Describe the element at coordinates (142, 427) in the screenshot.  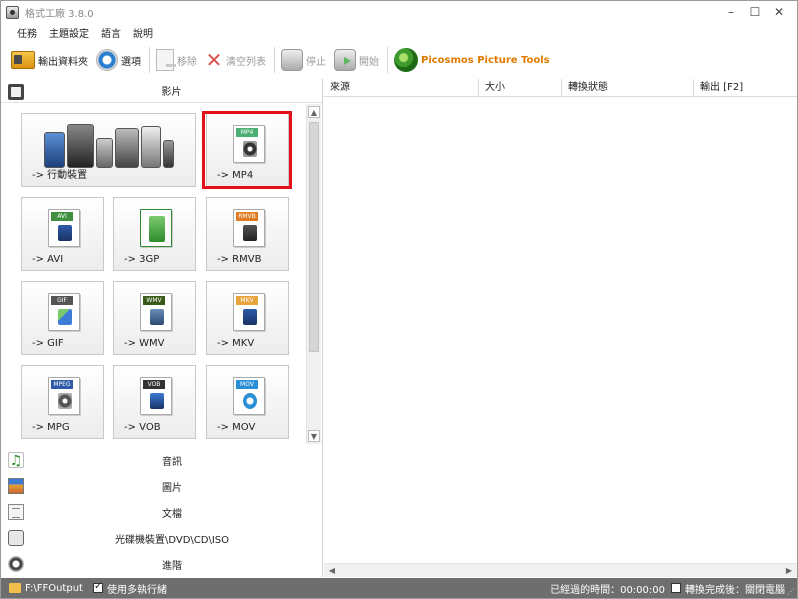
I see `format-tile-label: -> VOB` at that location.